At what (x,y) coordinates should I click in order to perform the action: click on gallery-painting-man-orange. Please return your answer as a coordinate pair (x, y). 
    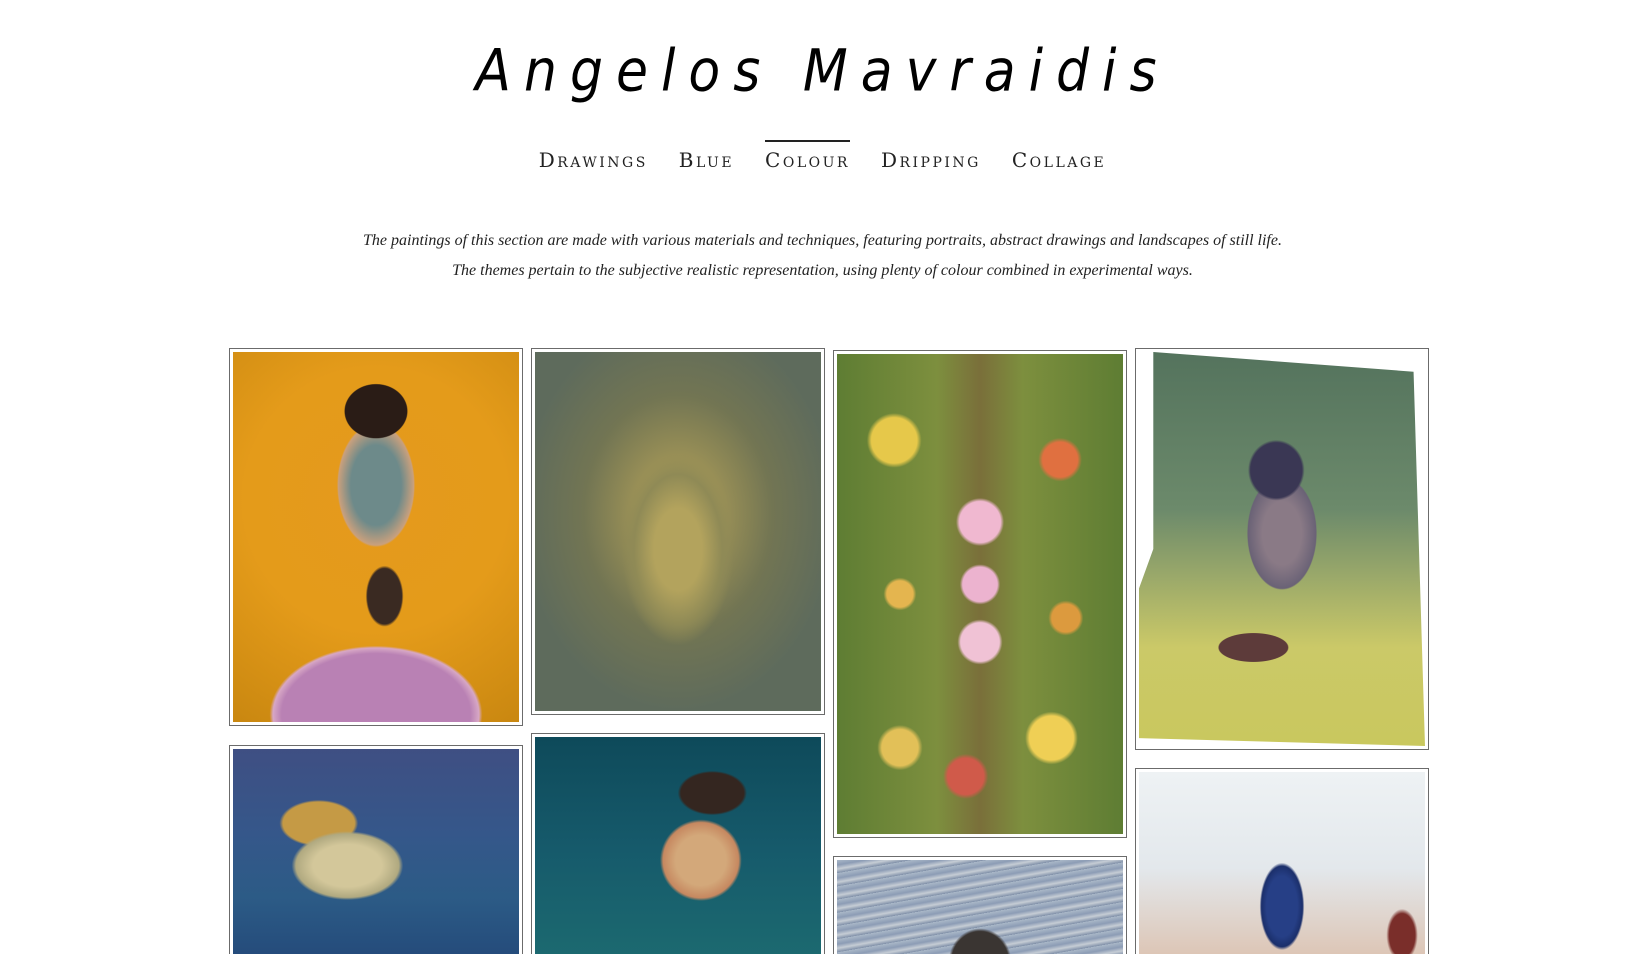
    Looking at the image, I should click on (376, 537).